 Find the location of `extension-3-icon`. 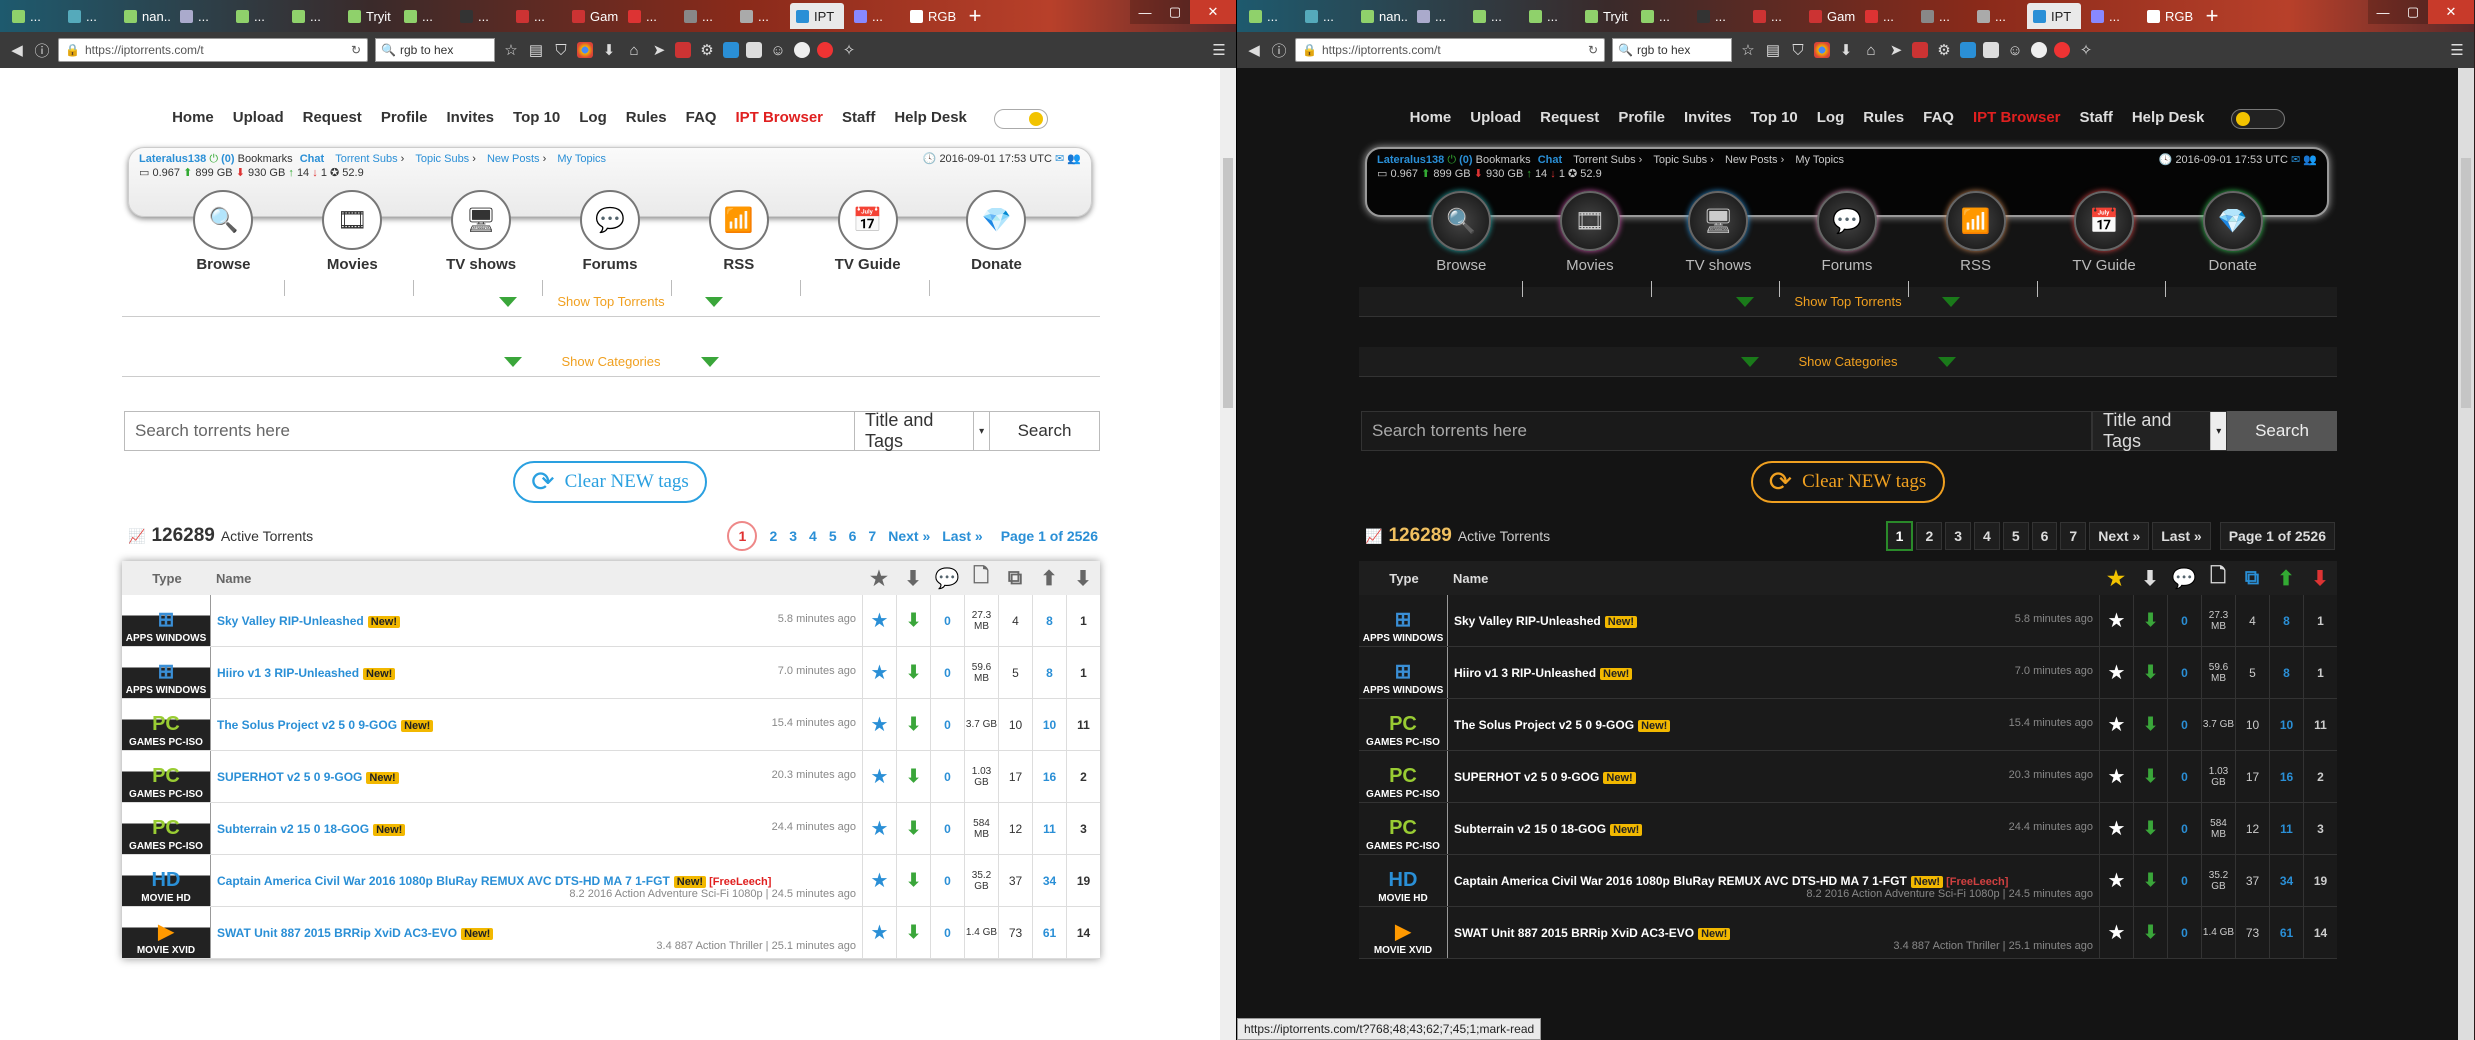

extension-3-icon is located at coordinates (2039, 50).